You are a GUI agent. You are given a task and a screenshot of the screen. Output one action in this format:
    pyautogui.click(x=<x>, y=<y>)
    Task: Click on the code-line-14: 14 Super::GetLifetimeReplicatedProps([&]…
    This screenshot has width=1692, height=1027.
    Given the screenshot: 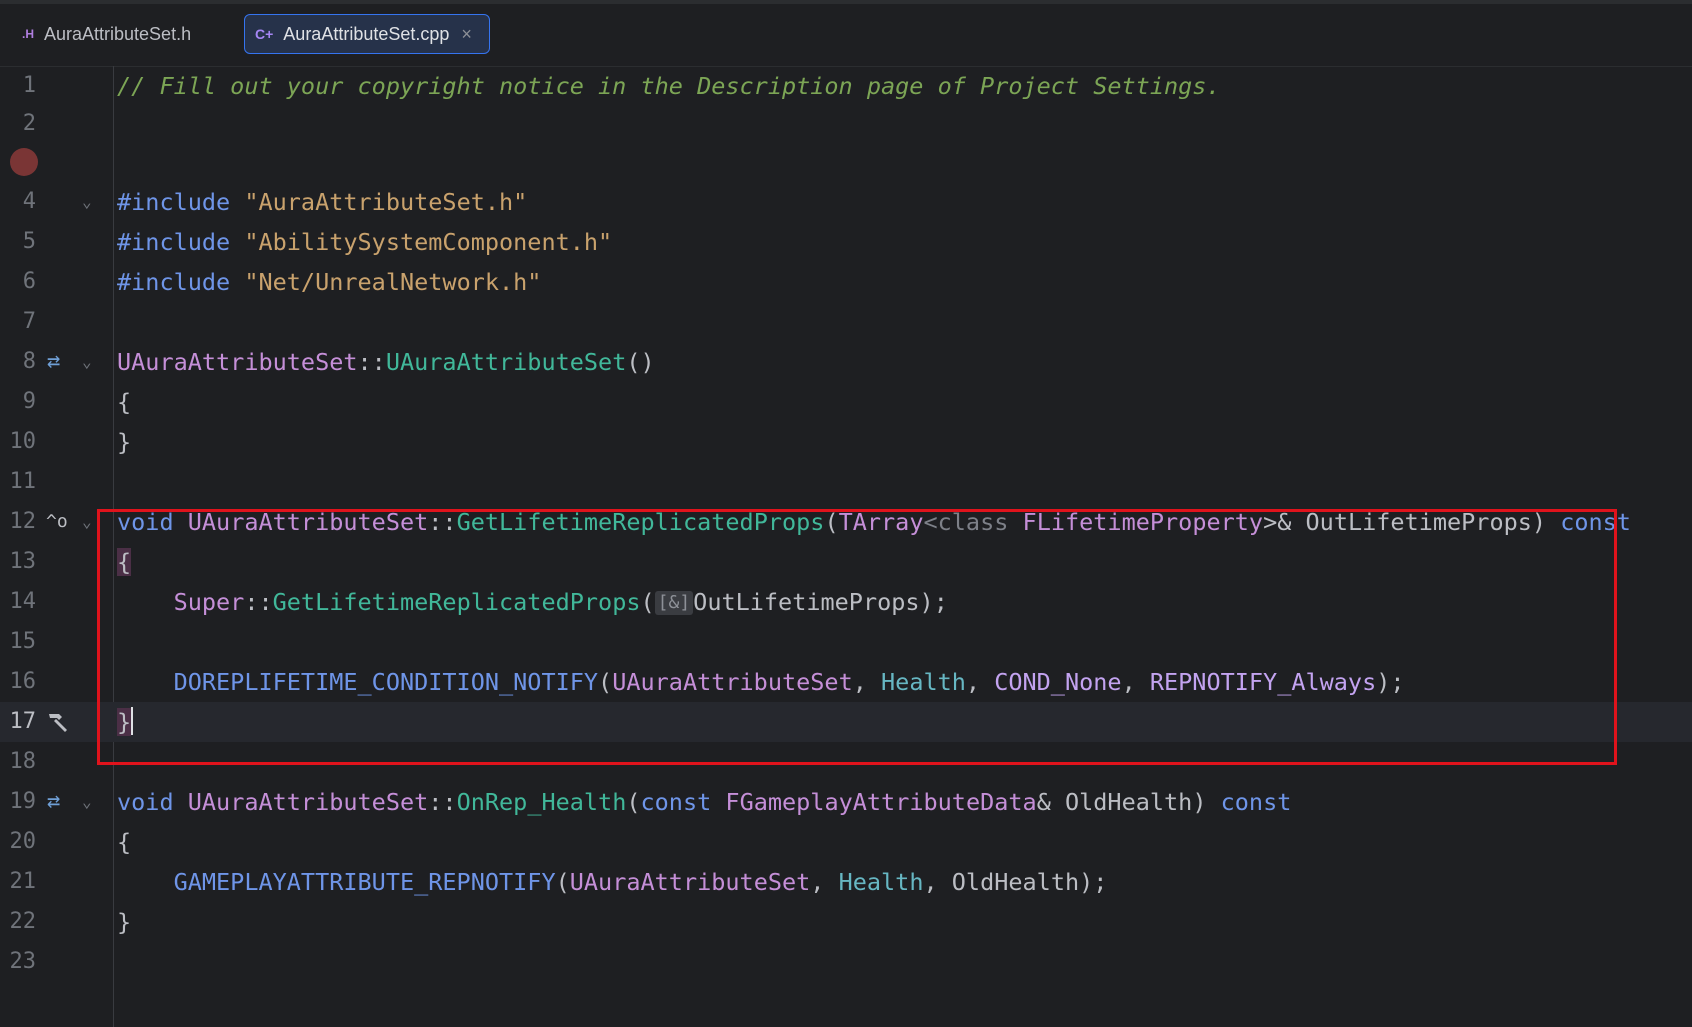 What is the action you would take?
    pyautogui.click(x=846, y=602)
    